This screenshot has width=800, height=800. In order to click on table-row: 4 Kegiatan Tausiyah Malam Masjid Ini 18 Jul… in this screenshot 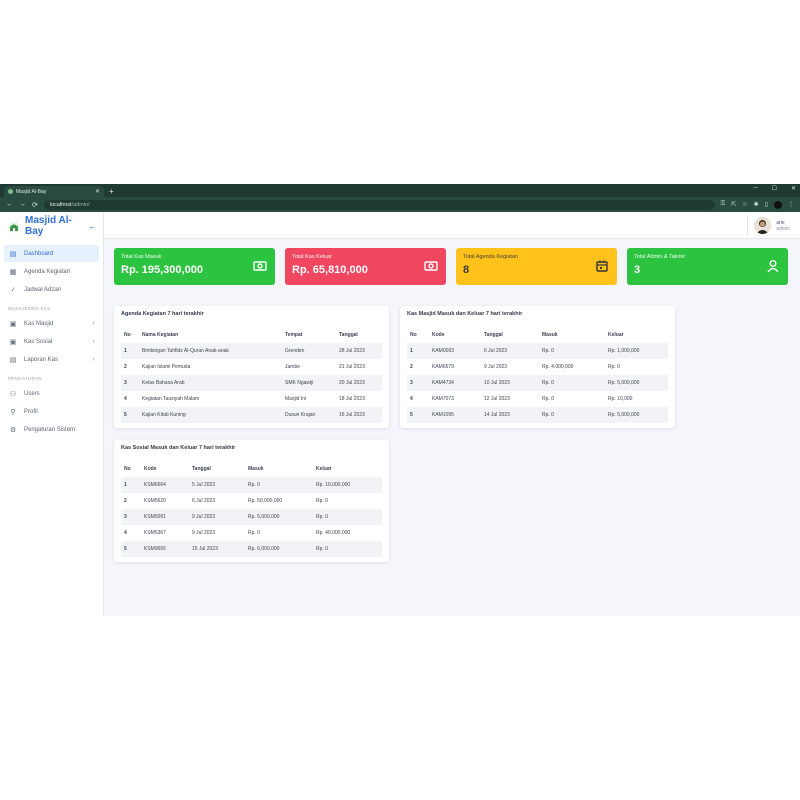, I will do `click(251, 399)`.